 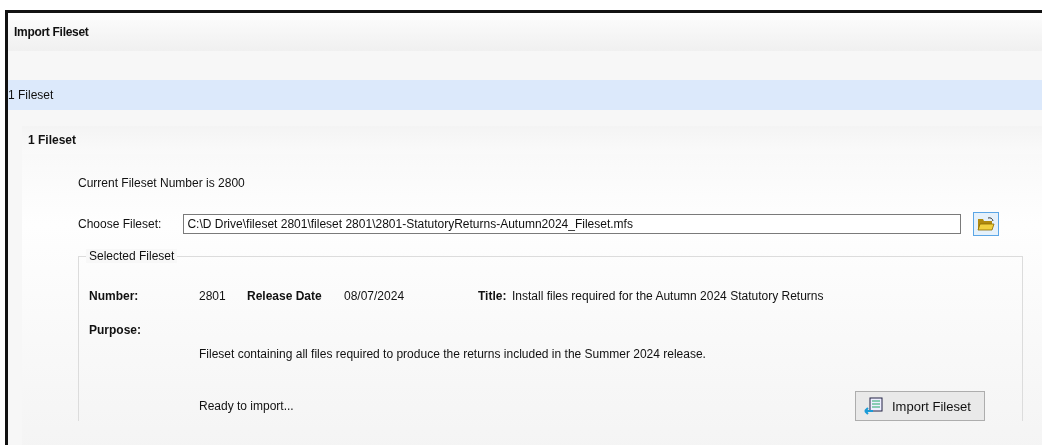 What do you see at coordinates (213, 296) in the screenshot?
I see `number-value: 2801` at bounding box center [213, 296].